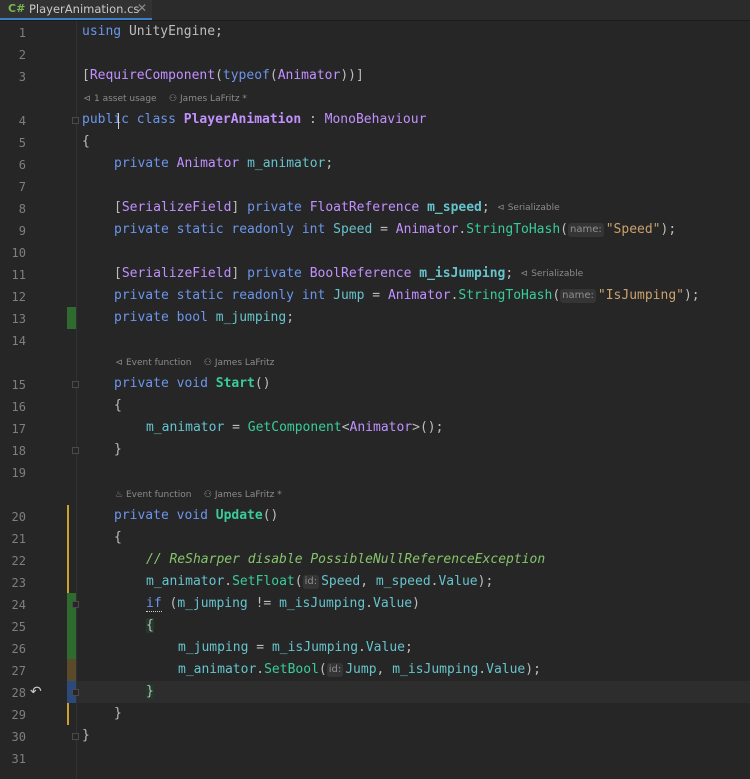  I want to click on token: (, so click(322, 669).